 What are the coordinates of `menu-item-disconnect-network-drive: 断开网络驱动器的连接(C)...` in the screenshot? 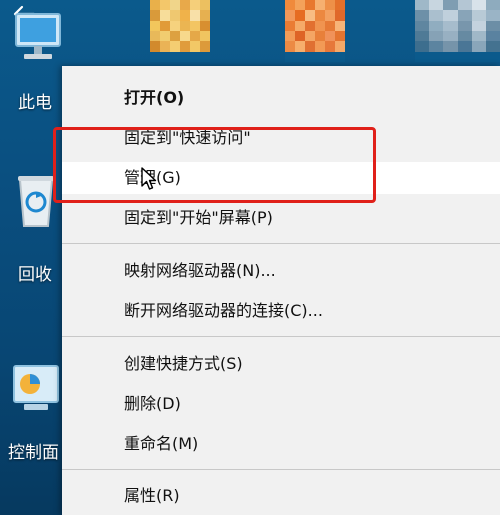 It's located at (281, 311).